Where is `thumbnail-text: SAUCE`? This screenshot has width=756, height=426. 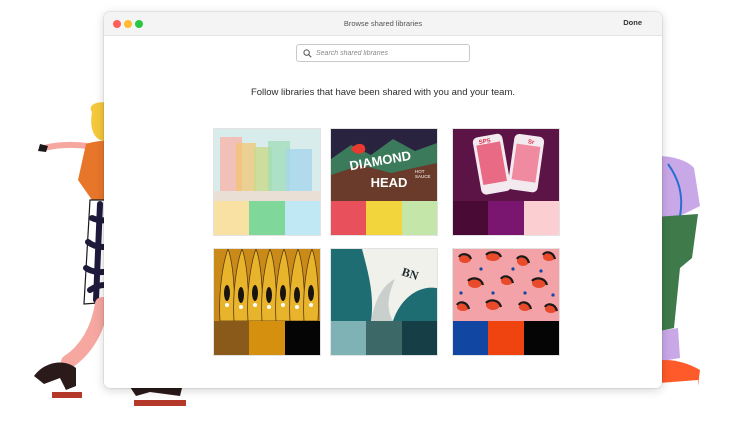
thumbnail-text: SAUCE is located at coordinates (423, 176).